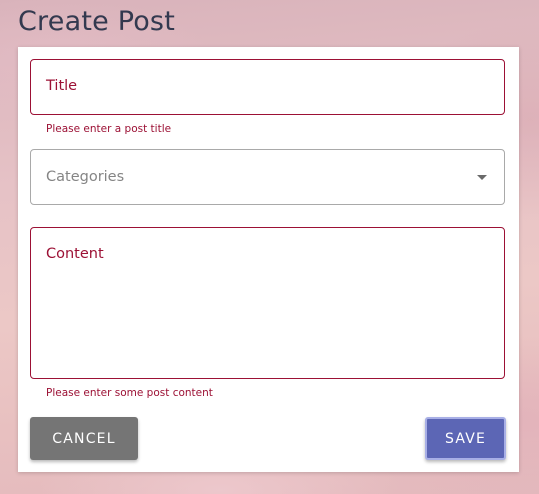 Image resolution: width=539 pixels, height=494 pixels. Describe the element at coordinates (75, 254) in the screenshot. I see `content-textarea-label: Content` at that location.